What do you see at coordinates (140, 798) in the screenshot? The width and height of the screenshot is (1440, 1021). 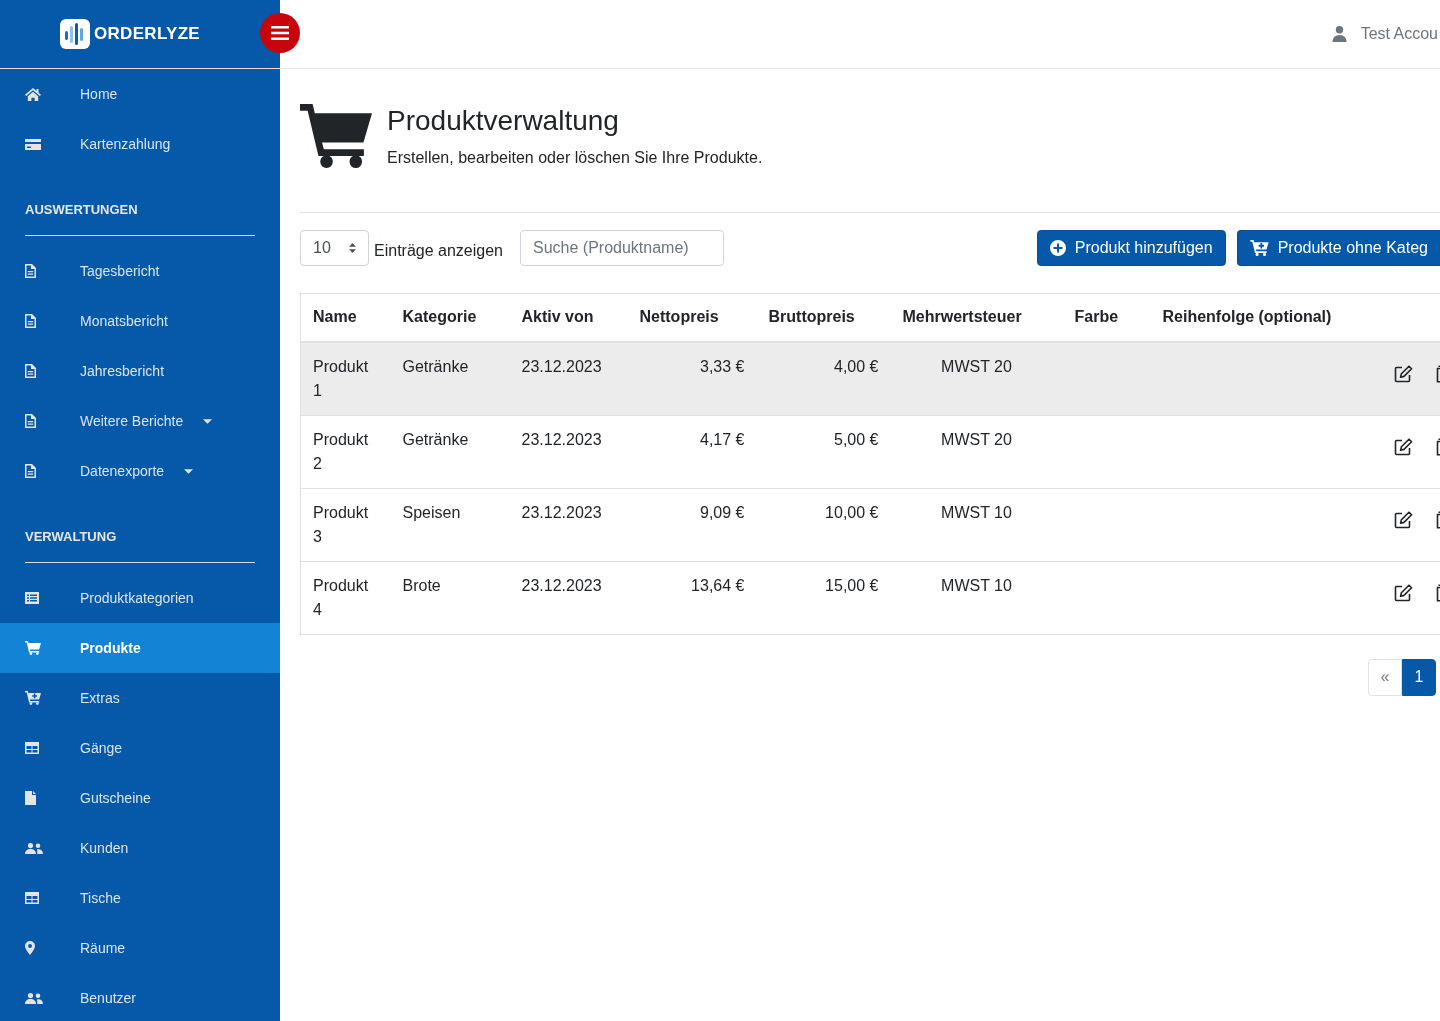 I see `sidebar-item: Gutscheine` at bounding box center [140, 798].